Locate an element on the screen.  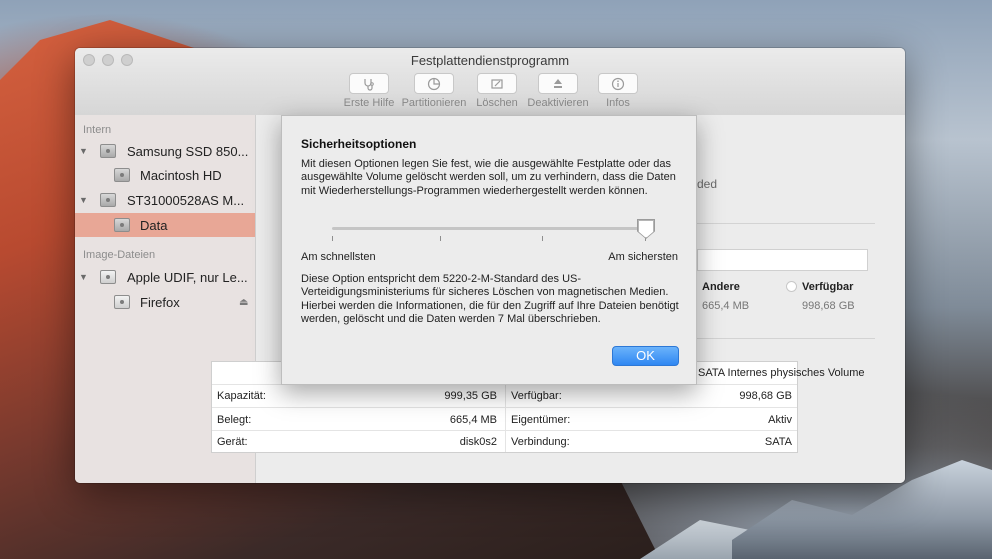
available-value: 998,68 GB is located at coordinates (765, 396).